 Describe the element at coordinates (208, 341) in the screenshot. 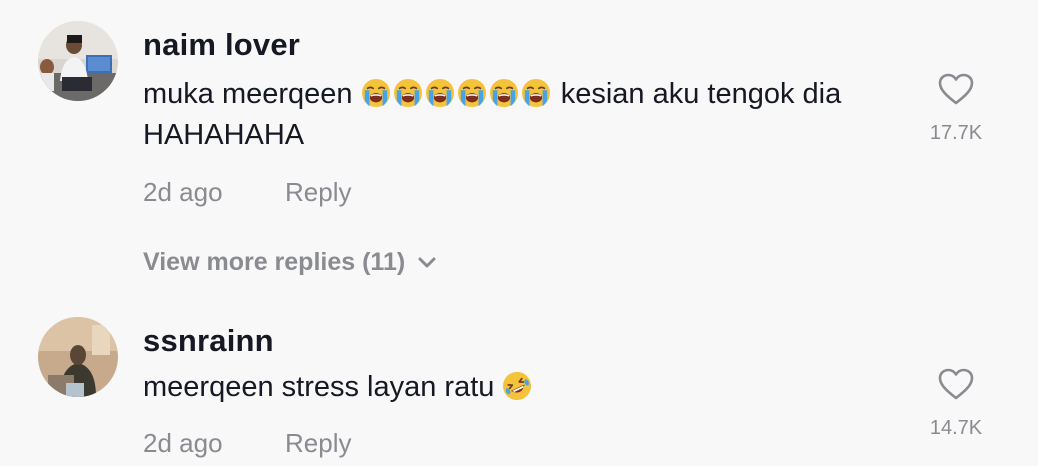

I see `username: ssnrainn` at that location.